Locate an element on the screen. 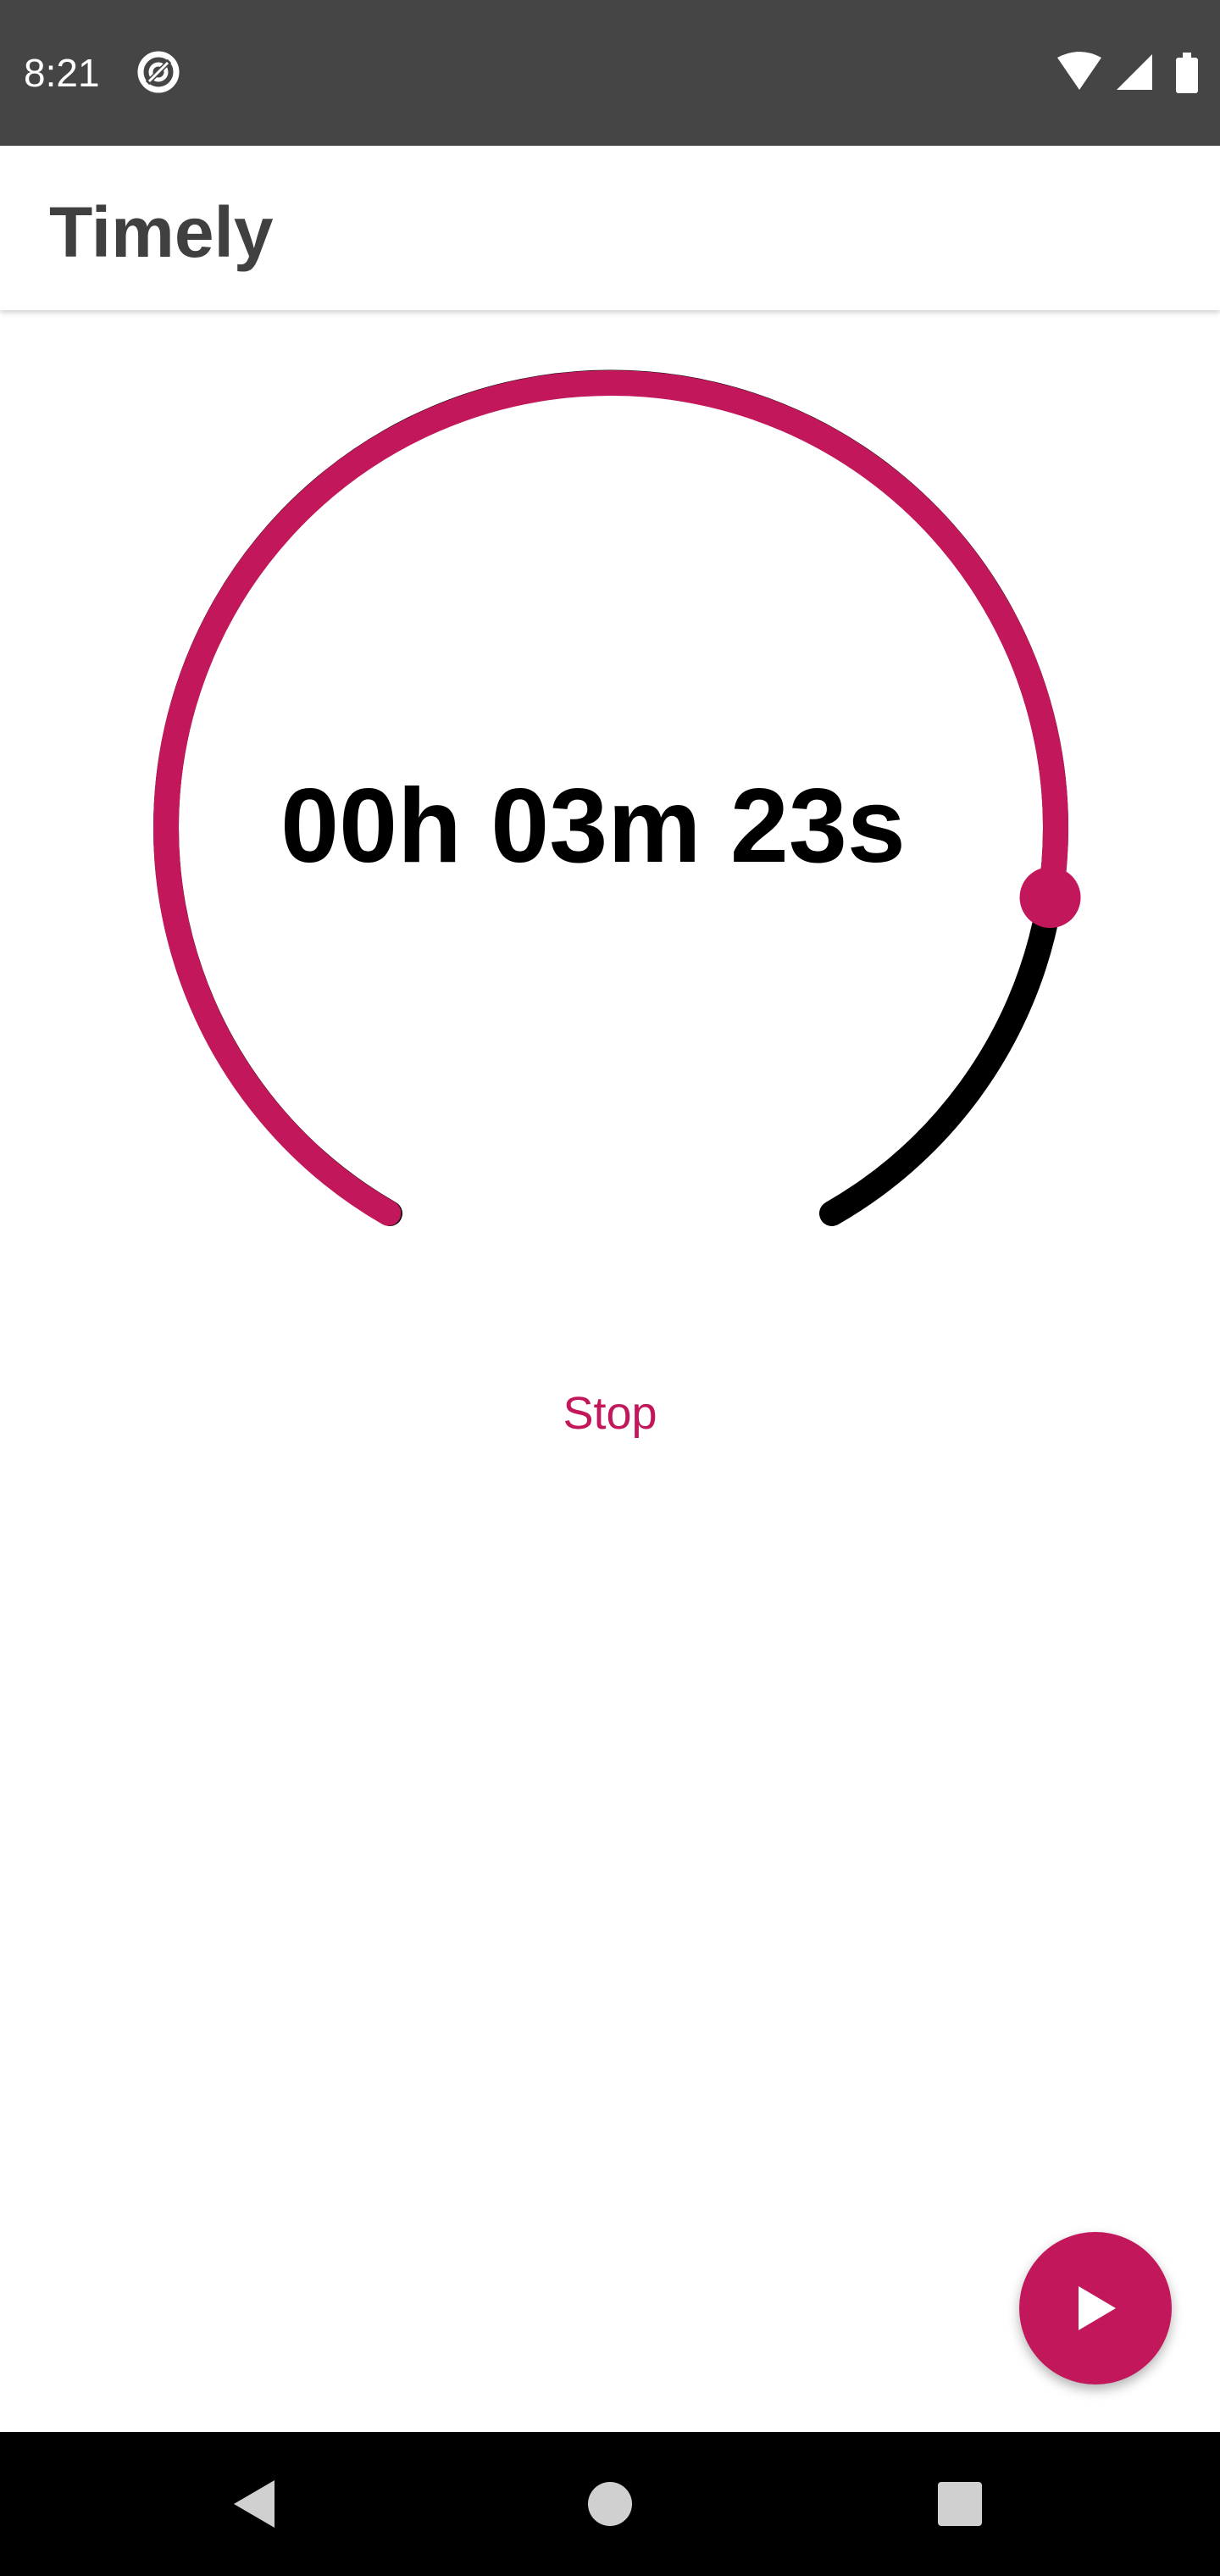 The width and height of the screenshot is (1220, 2576). wifi-icon is located at coordinates (1079, 71).